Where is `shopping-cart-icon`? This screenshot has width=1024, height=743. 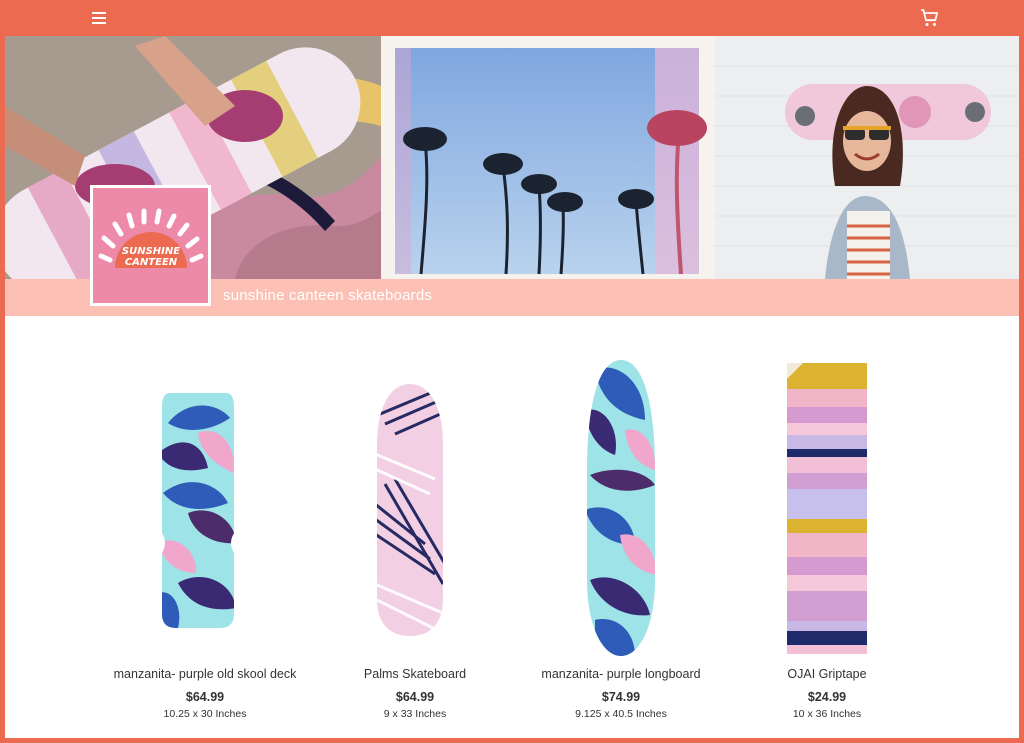 shopping-cart-icon is located at coordinates (930, 18).